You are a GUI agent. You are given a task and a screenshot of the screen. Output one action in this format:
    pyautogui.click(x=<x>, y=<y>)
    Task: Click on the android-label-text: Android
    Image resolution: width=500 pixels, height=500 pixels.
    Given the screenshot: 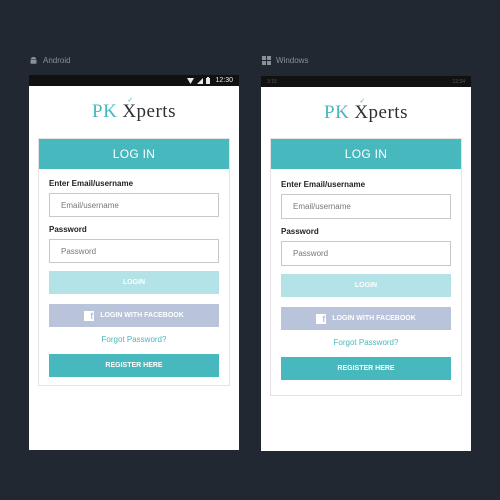 What is the action you would take?
    pyautogui.click(x=57, y=60)
    